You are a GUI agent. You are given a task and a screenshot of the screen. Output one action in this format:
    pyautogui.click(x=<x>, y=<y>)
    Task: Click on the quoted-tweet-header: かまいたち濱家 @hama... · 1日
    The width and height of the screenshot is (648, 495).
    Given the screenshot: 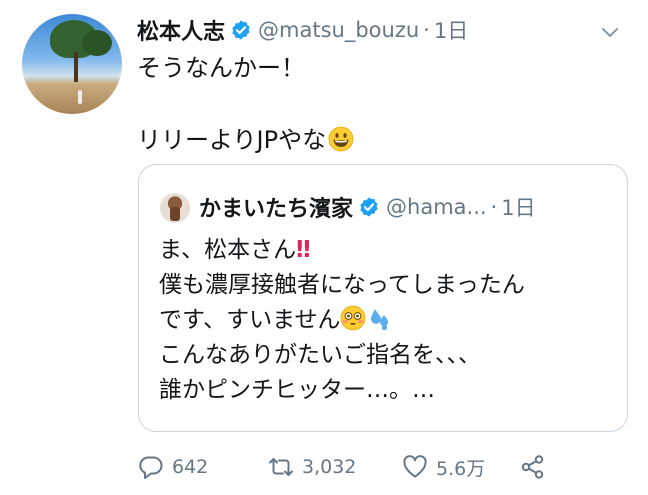 What is the action you would take?
    pyautogui.click(x=367, y=207)
    